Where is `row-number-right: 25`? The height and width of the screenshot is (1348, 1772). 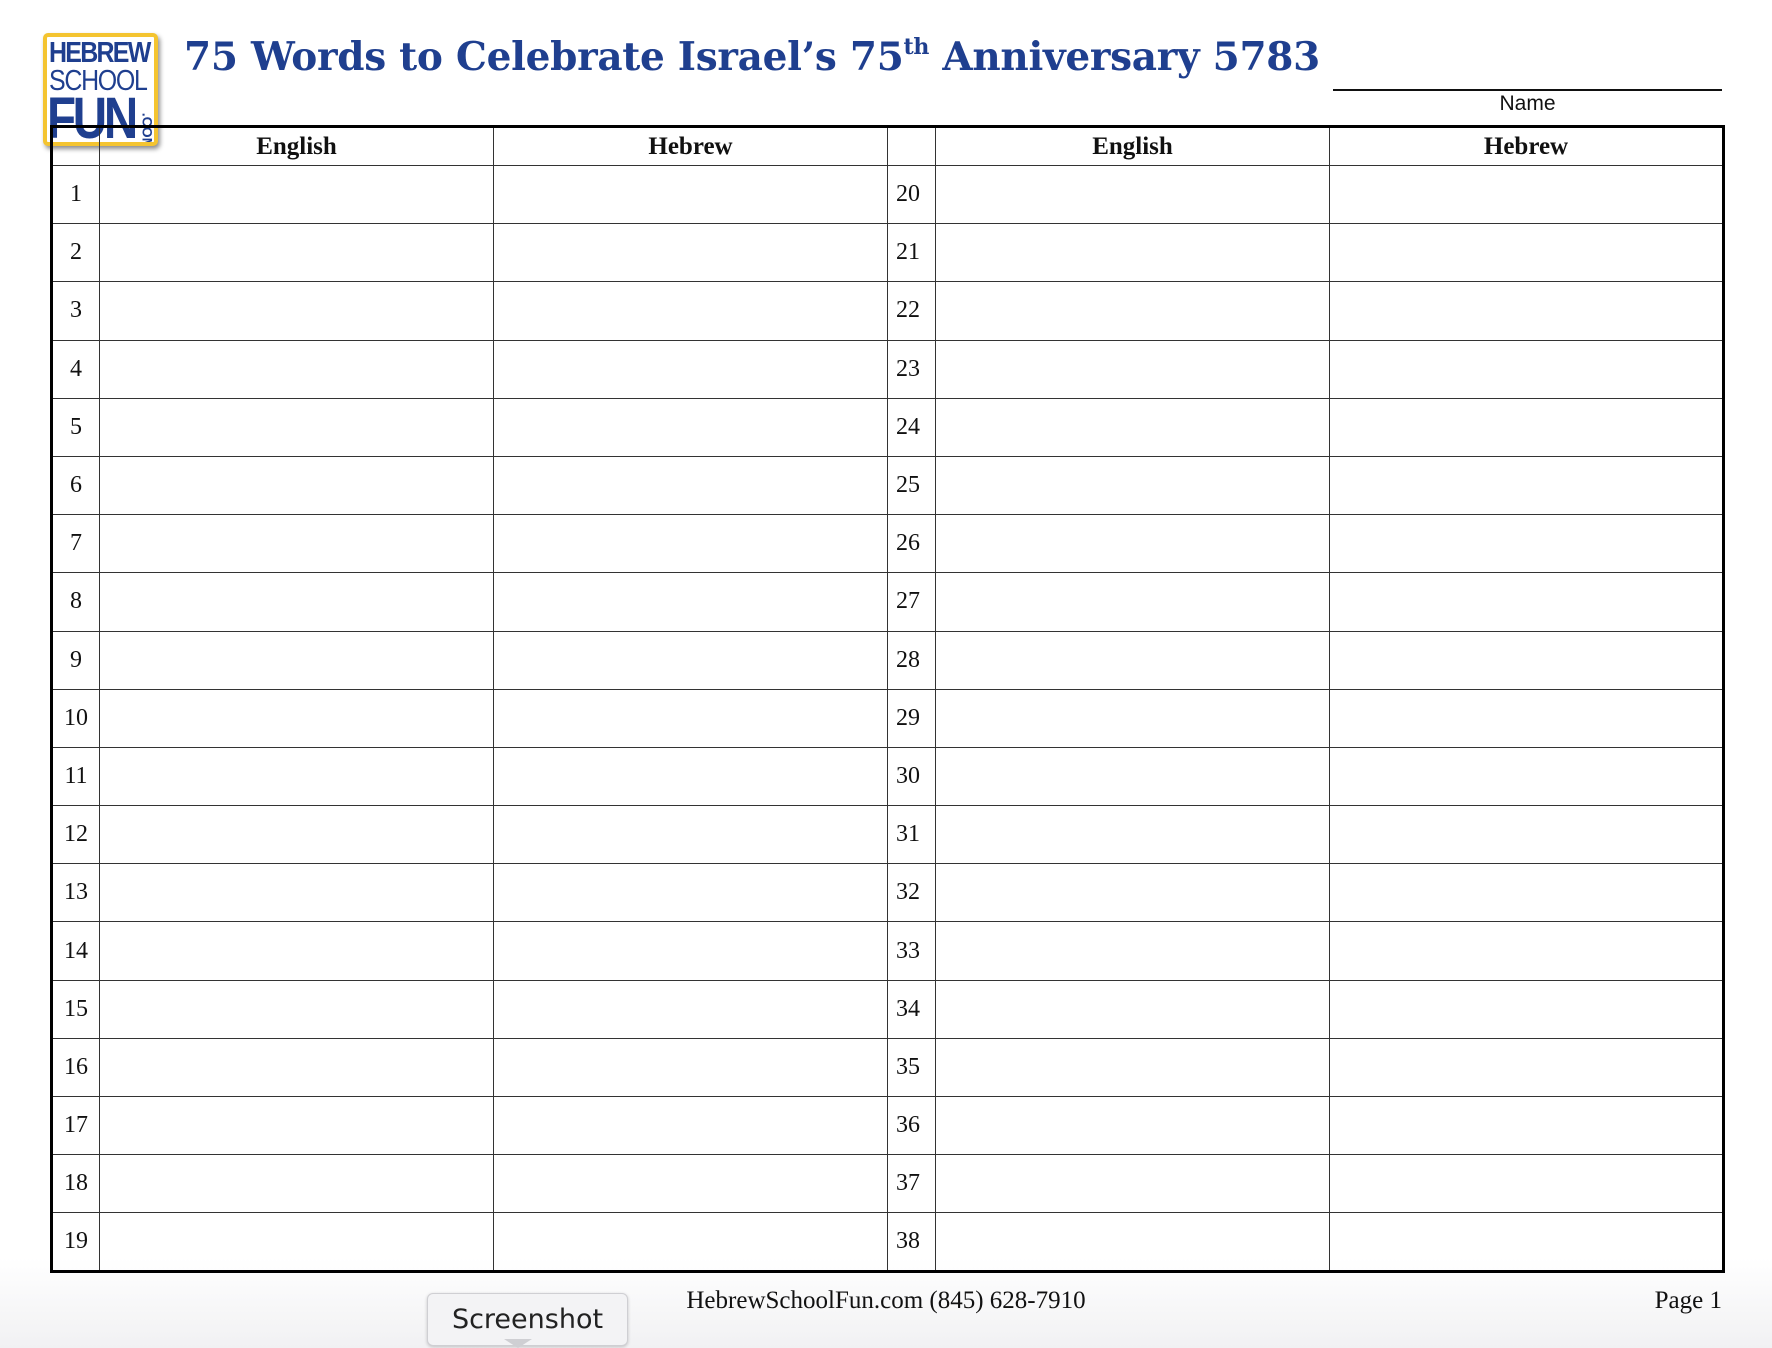
row-number-right: 25 is located at coordinates (911, 485).